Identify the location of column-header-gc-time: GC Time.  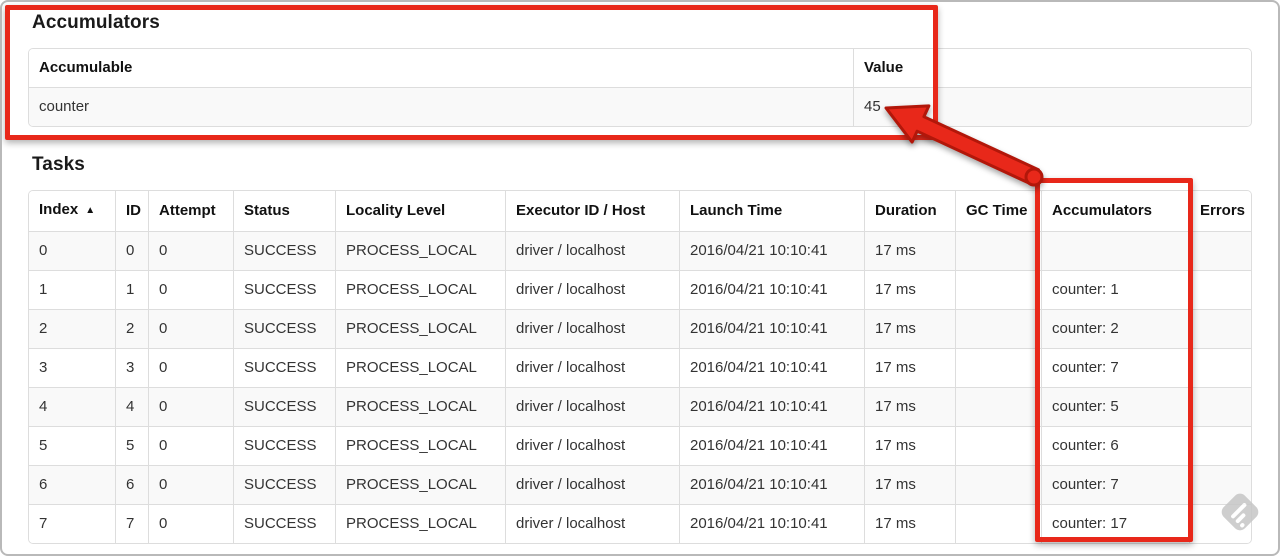
(998, 211).